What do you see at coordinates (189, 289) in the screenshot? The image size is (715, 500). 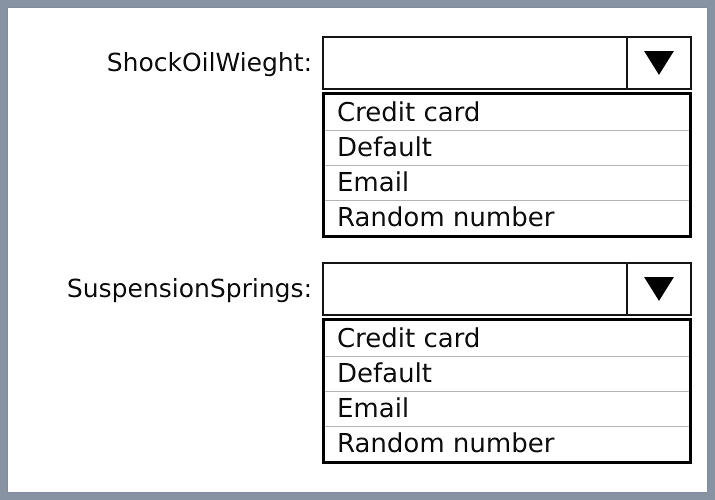 I see `field-label: SuspensionSprings:` at bounding box center [189, 289].